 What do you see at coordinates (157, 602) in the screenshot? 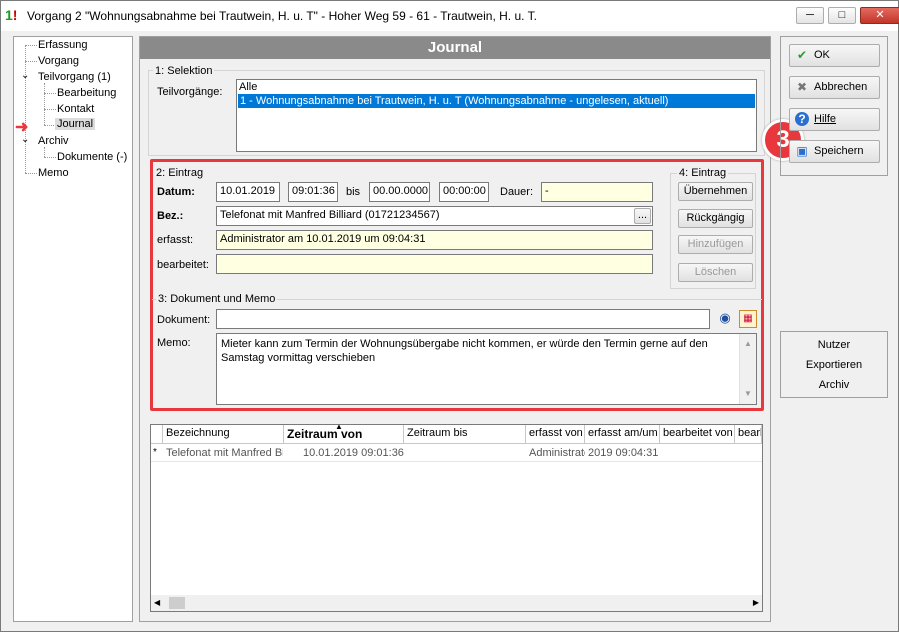
I see `scroll-left-icon: ◀` at bounding box center [157, 602].